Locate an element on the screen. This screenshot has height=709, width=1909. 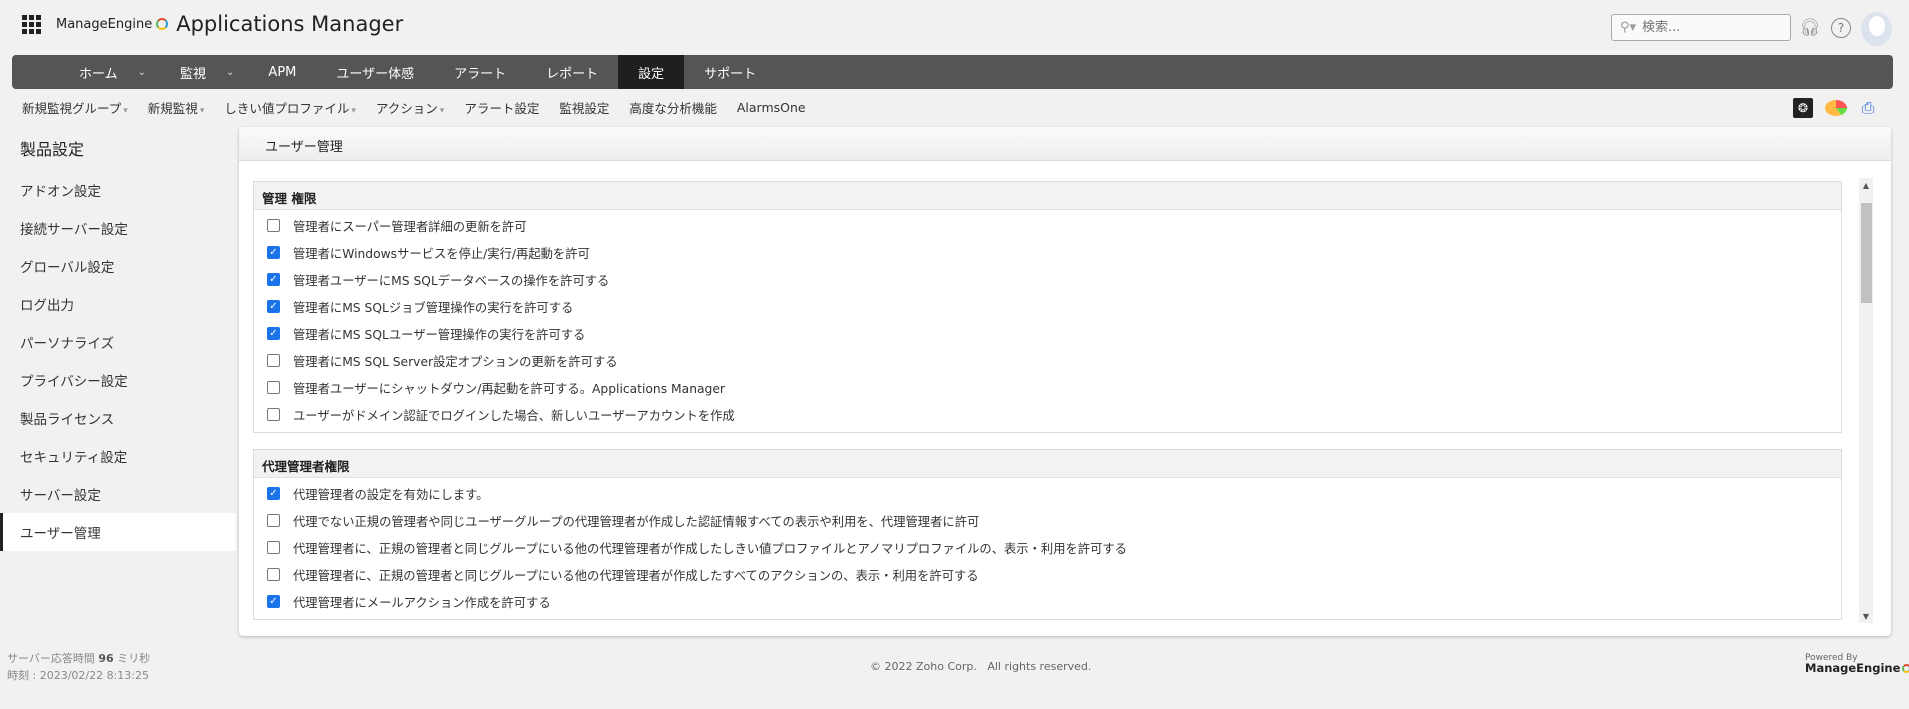
subnav-item-1: 新規監視 ▾ is located at coordinates (176, 107).